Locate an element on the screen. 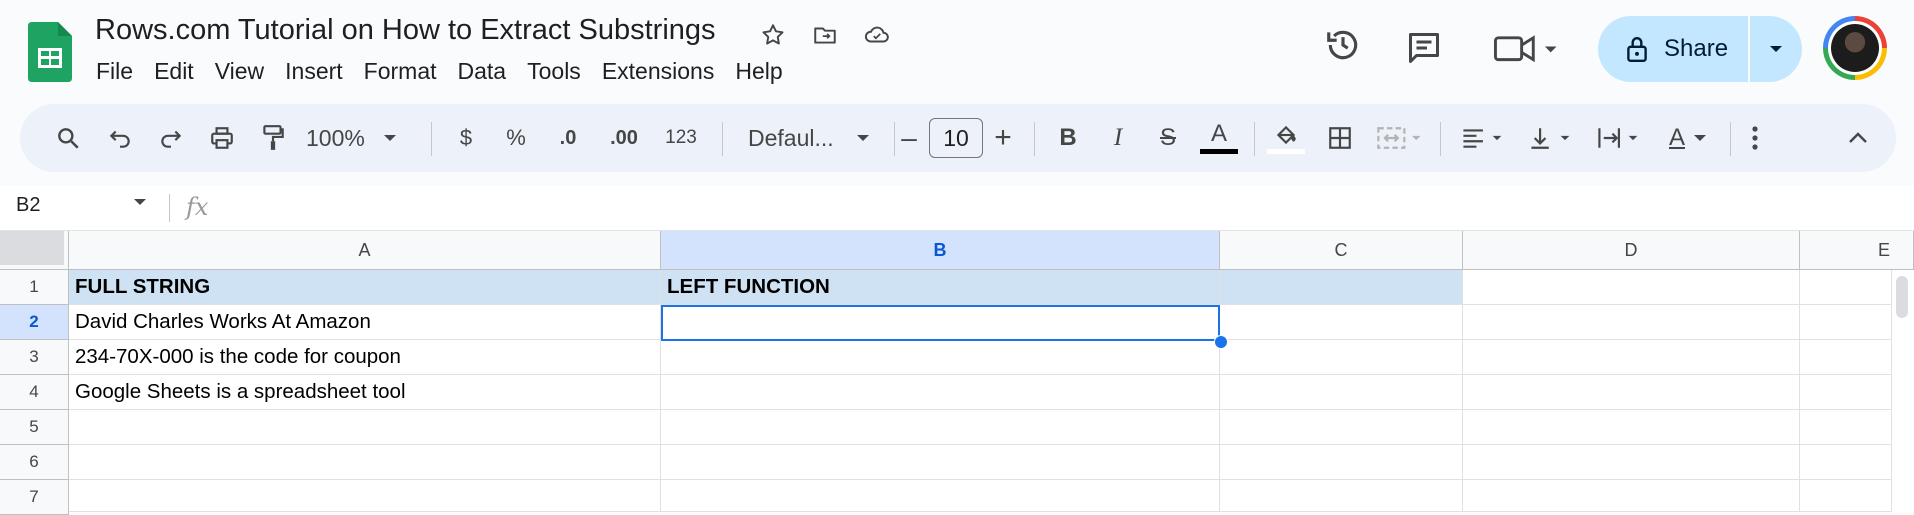 Image resolution: width=1914 pixels, height=515 pixels. cell-d6 is located at coordinates (1631, 462).